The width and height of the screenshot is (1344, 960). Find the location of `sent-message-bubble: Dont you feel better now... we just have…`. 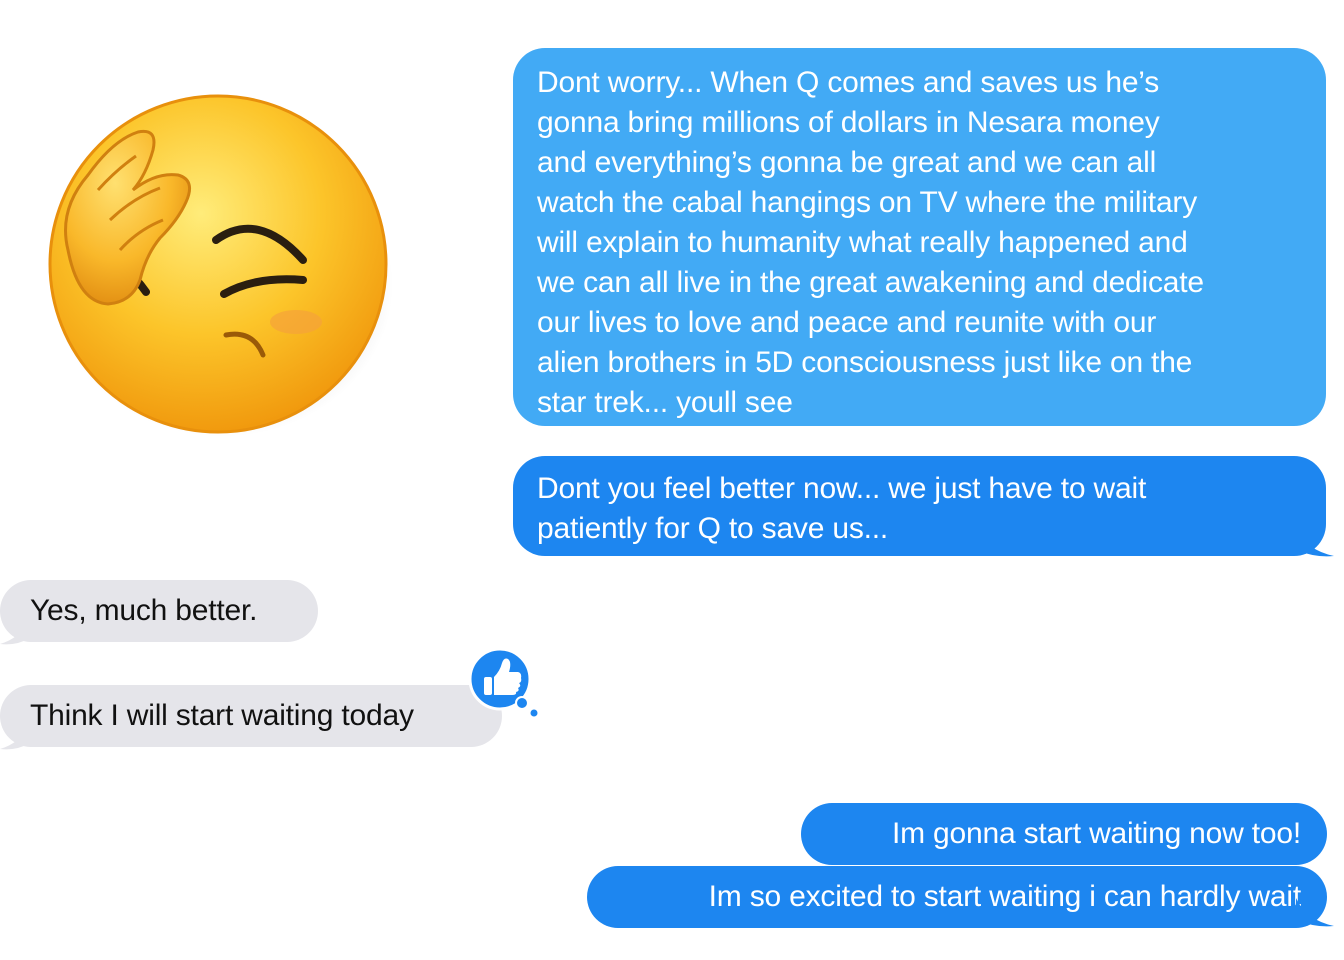

sent-message-bubble: Dont you feel better now... we just have… is located at coordinates (919, 506).